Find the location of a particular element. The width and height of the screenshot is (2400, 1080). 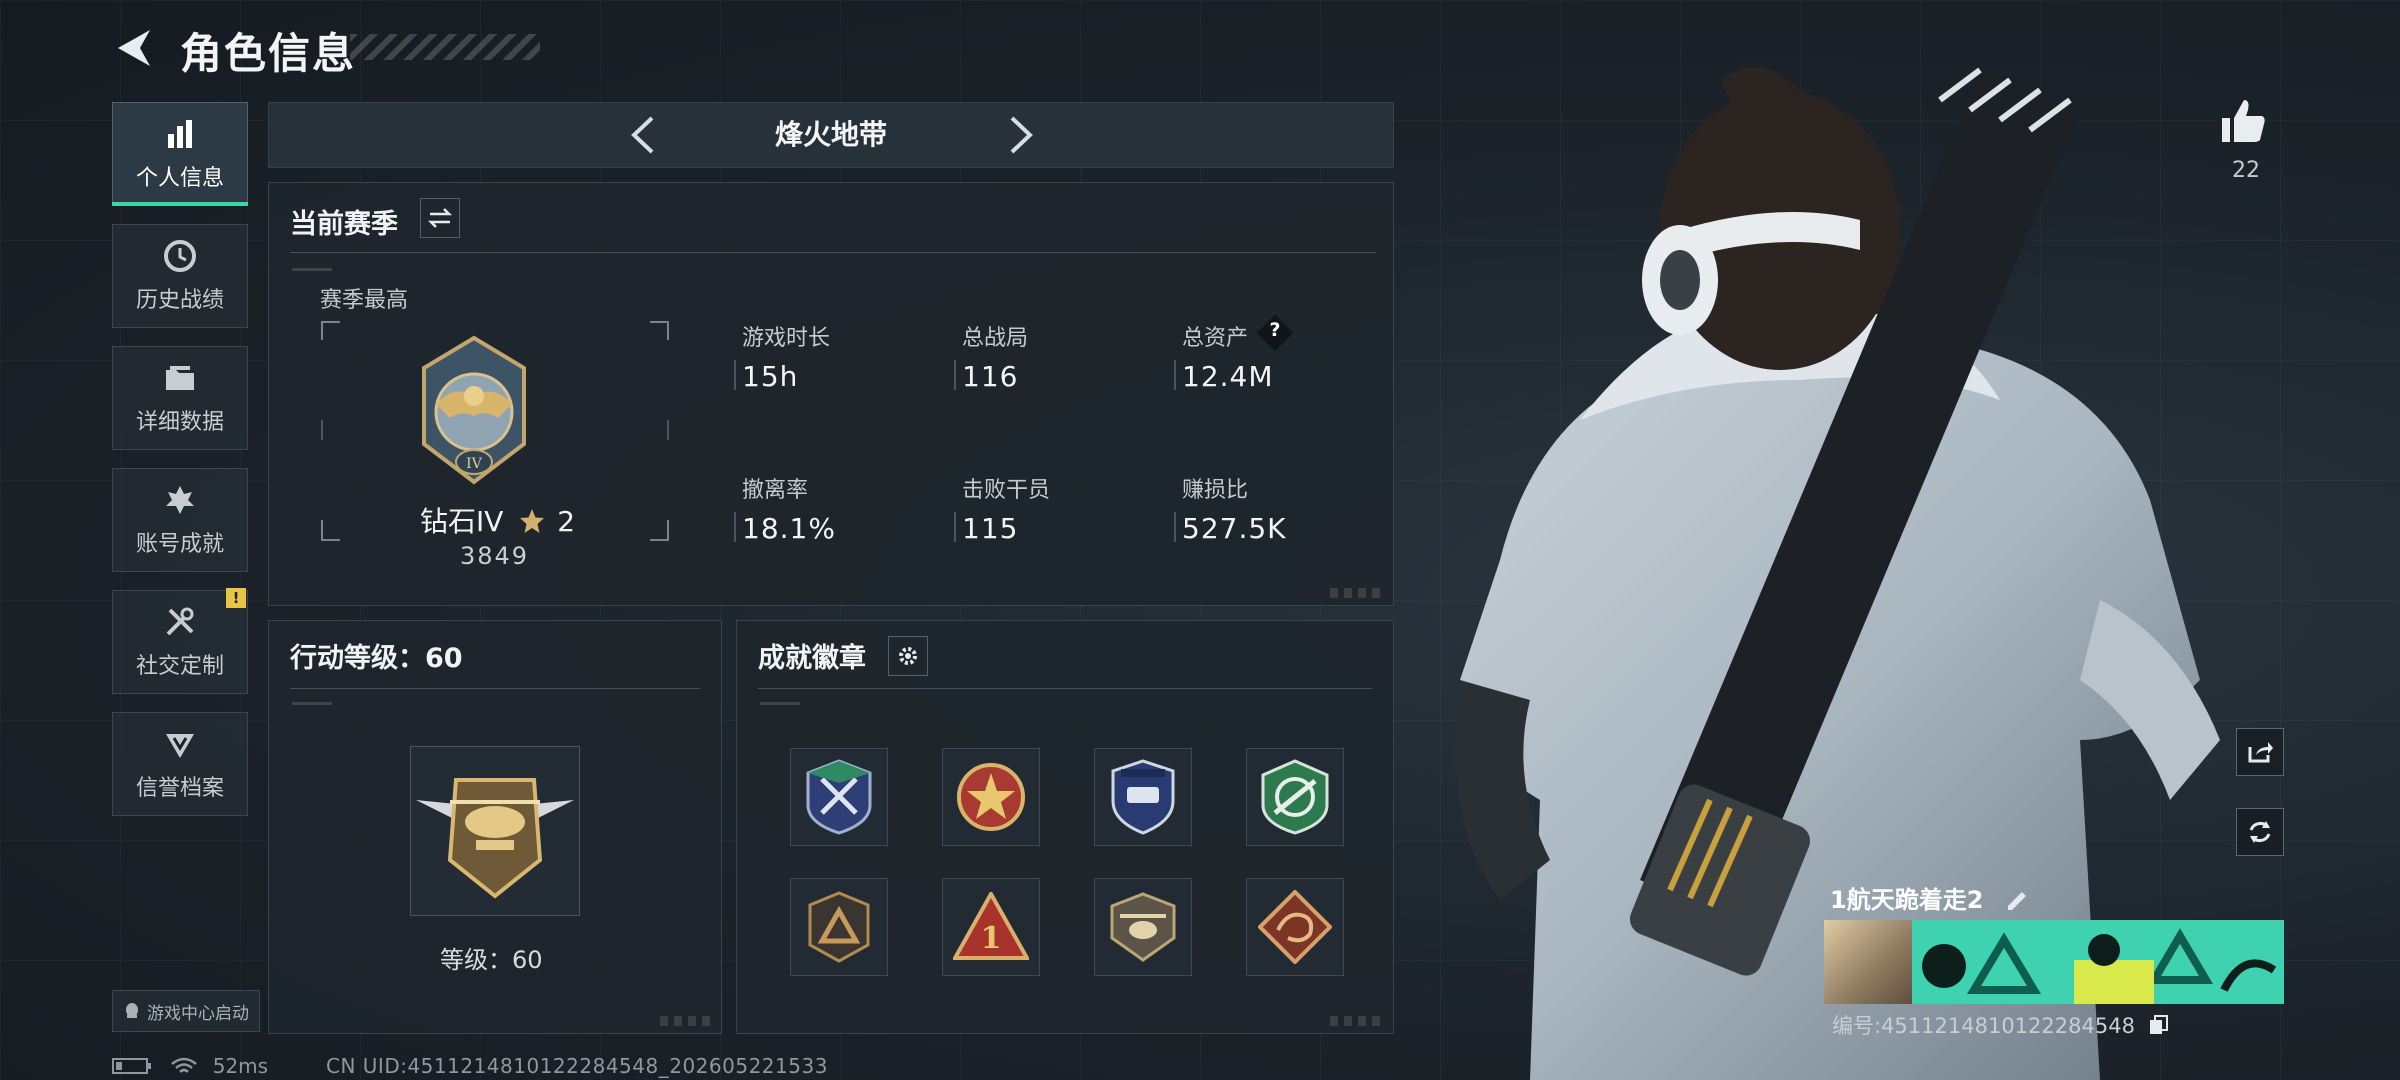

back-arrow-icon is located at coordinates (134, 48).